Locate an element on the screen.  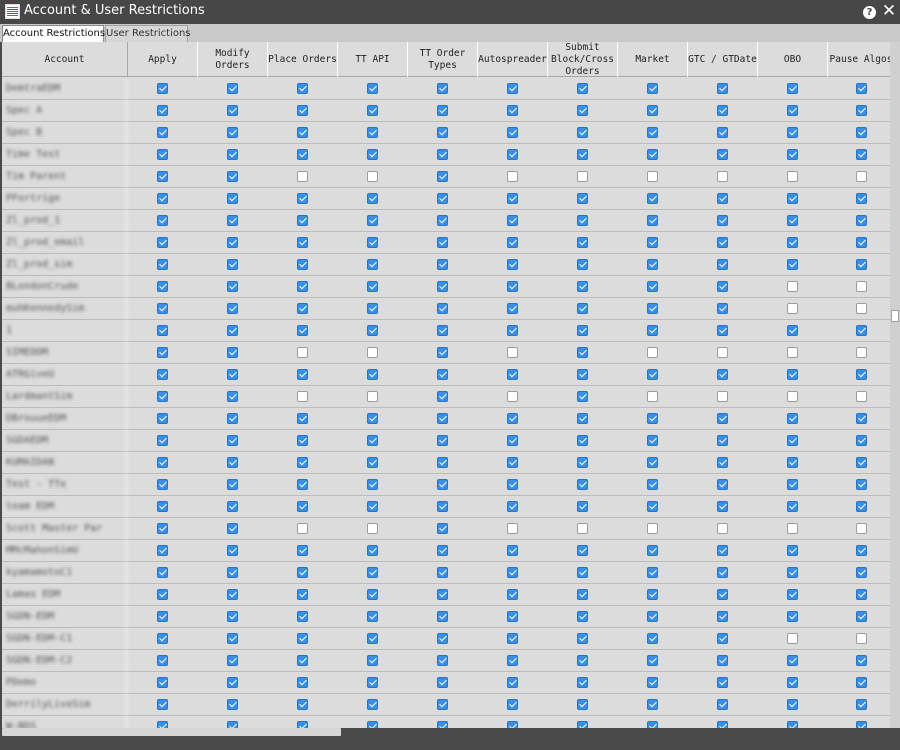
column-header-market: Market is located at coordinates (653, 59).